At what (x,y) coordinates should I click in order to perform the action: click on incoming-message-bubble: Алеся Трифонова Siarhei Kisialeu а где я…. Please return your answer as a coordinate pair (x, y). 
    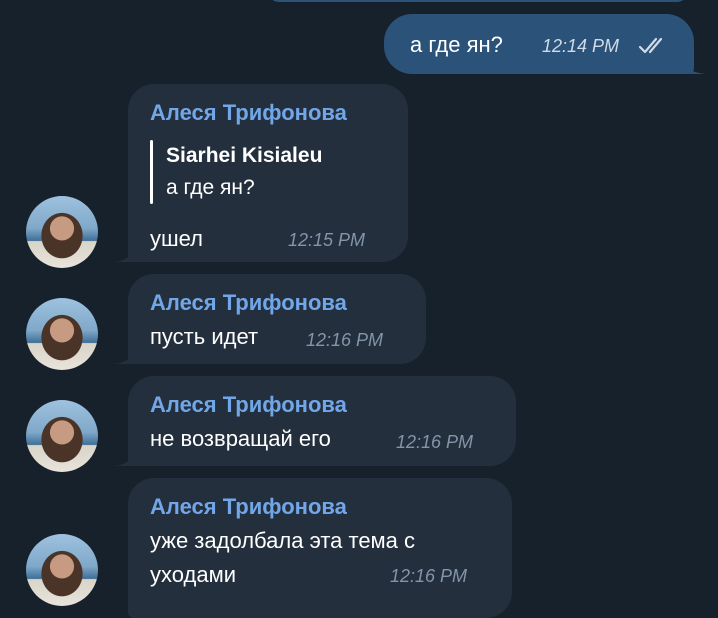
    Looking at the image, I should click on (268, 173).